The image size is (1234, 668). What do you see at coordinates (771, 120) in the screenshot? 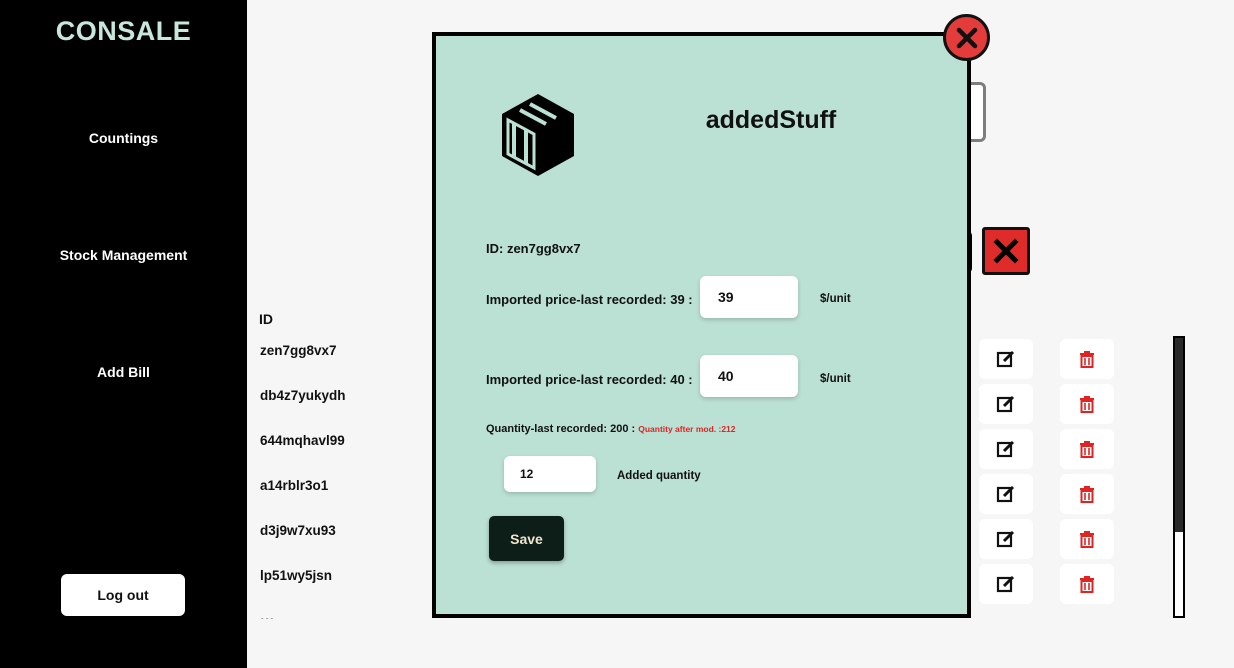
I see `modal-title: addedStuff` at bounding box center [771, 120].